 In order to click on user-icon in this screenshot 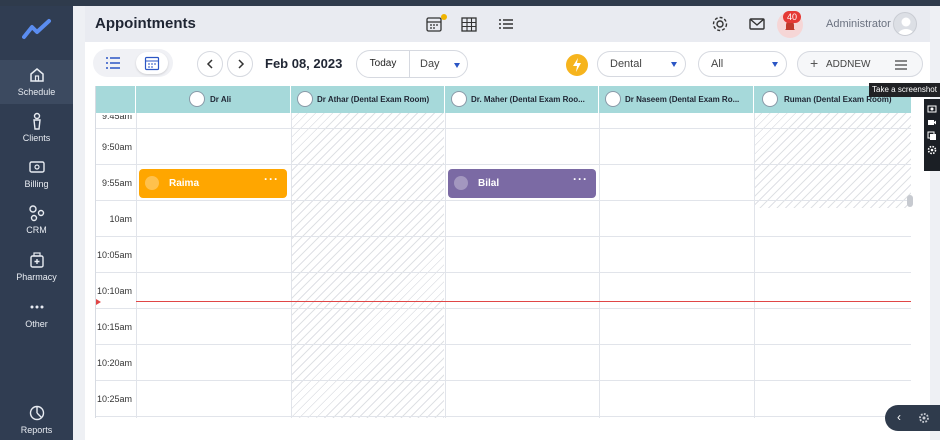, I will do `click(906, 26)`.